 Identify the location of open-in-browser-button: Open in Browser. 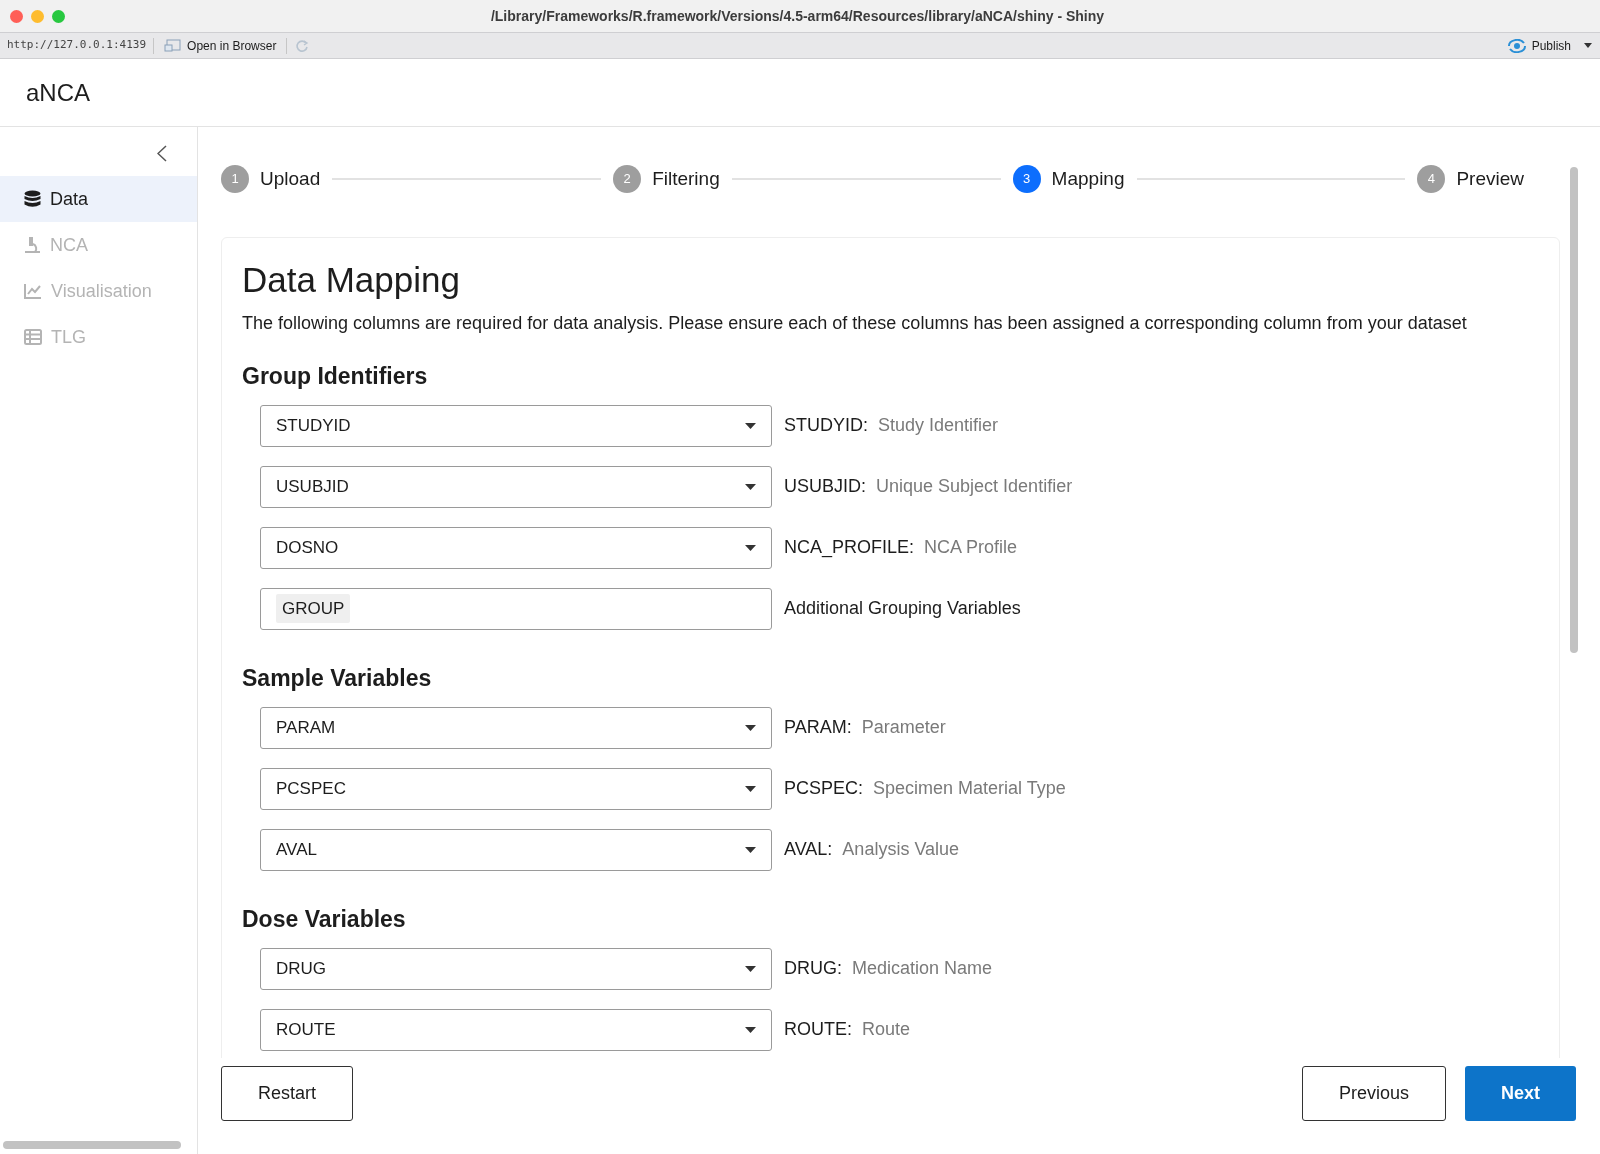
(220, 45).